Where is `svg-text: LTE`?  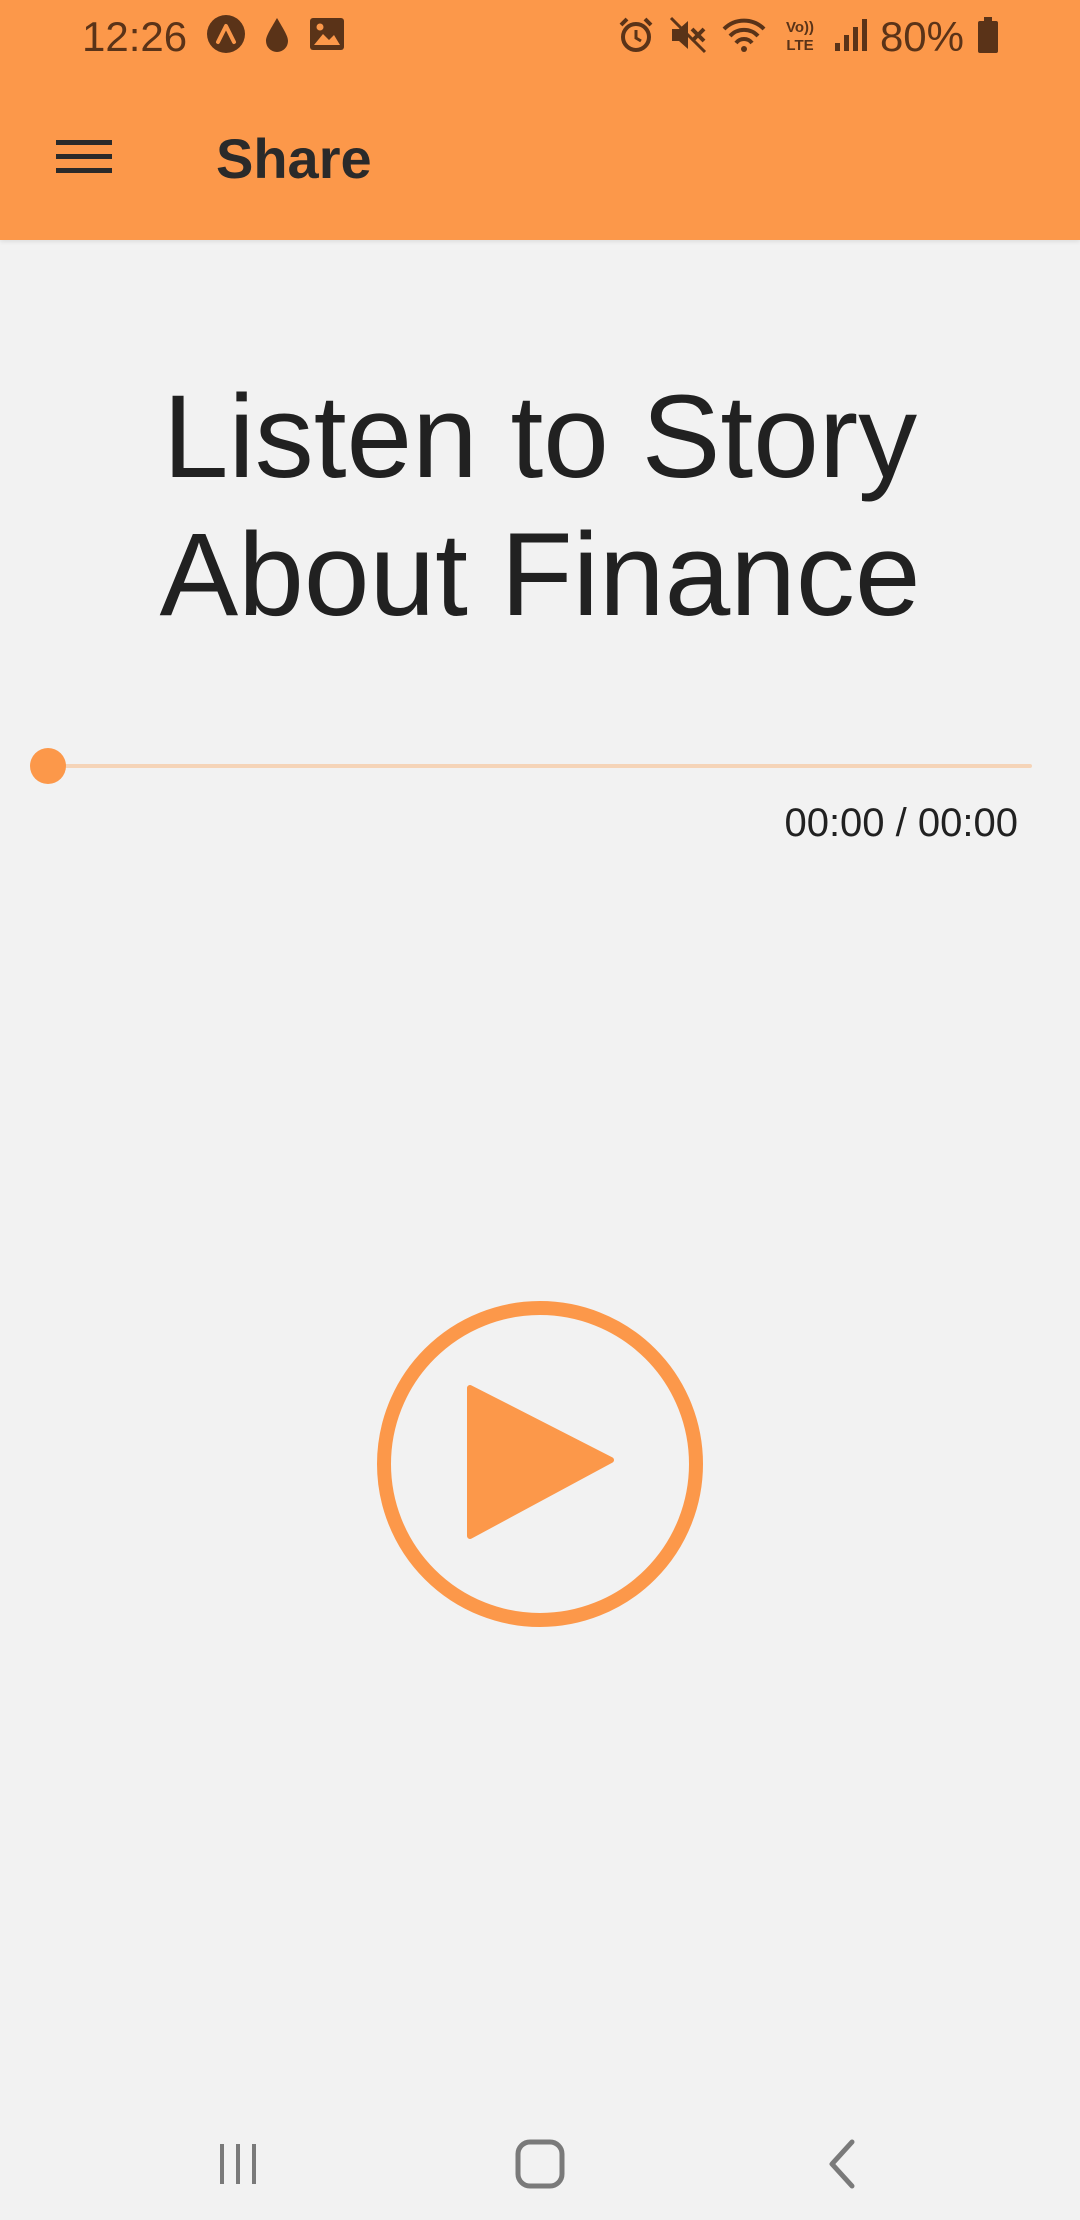 svg-text: LTE is located at coordinates (799, 45).